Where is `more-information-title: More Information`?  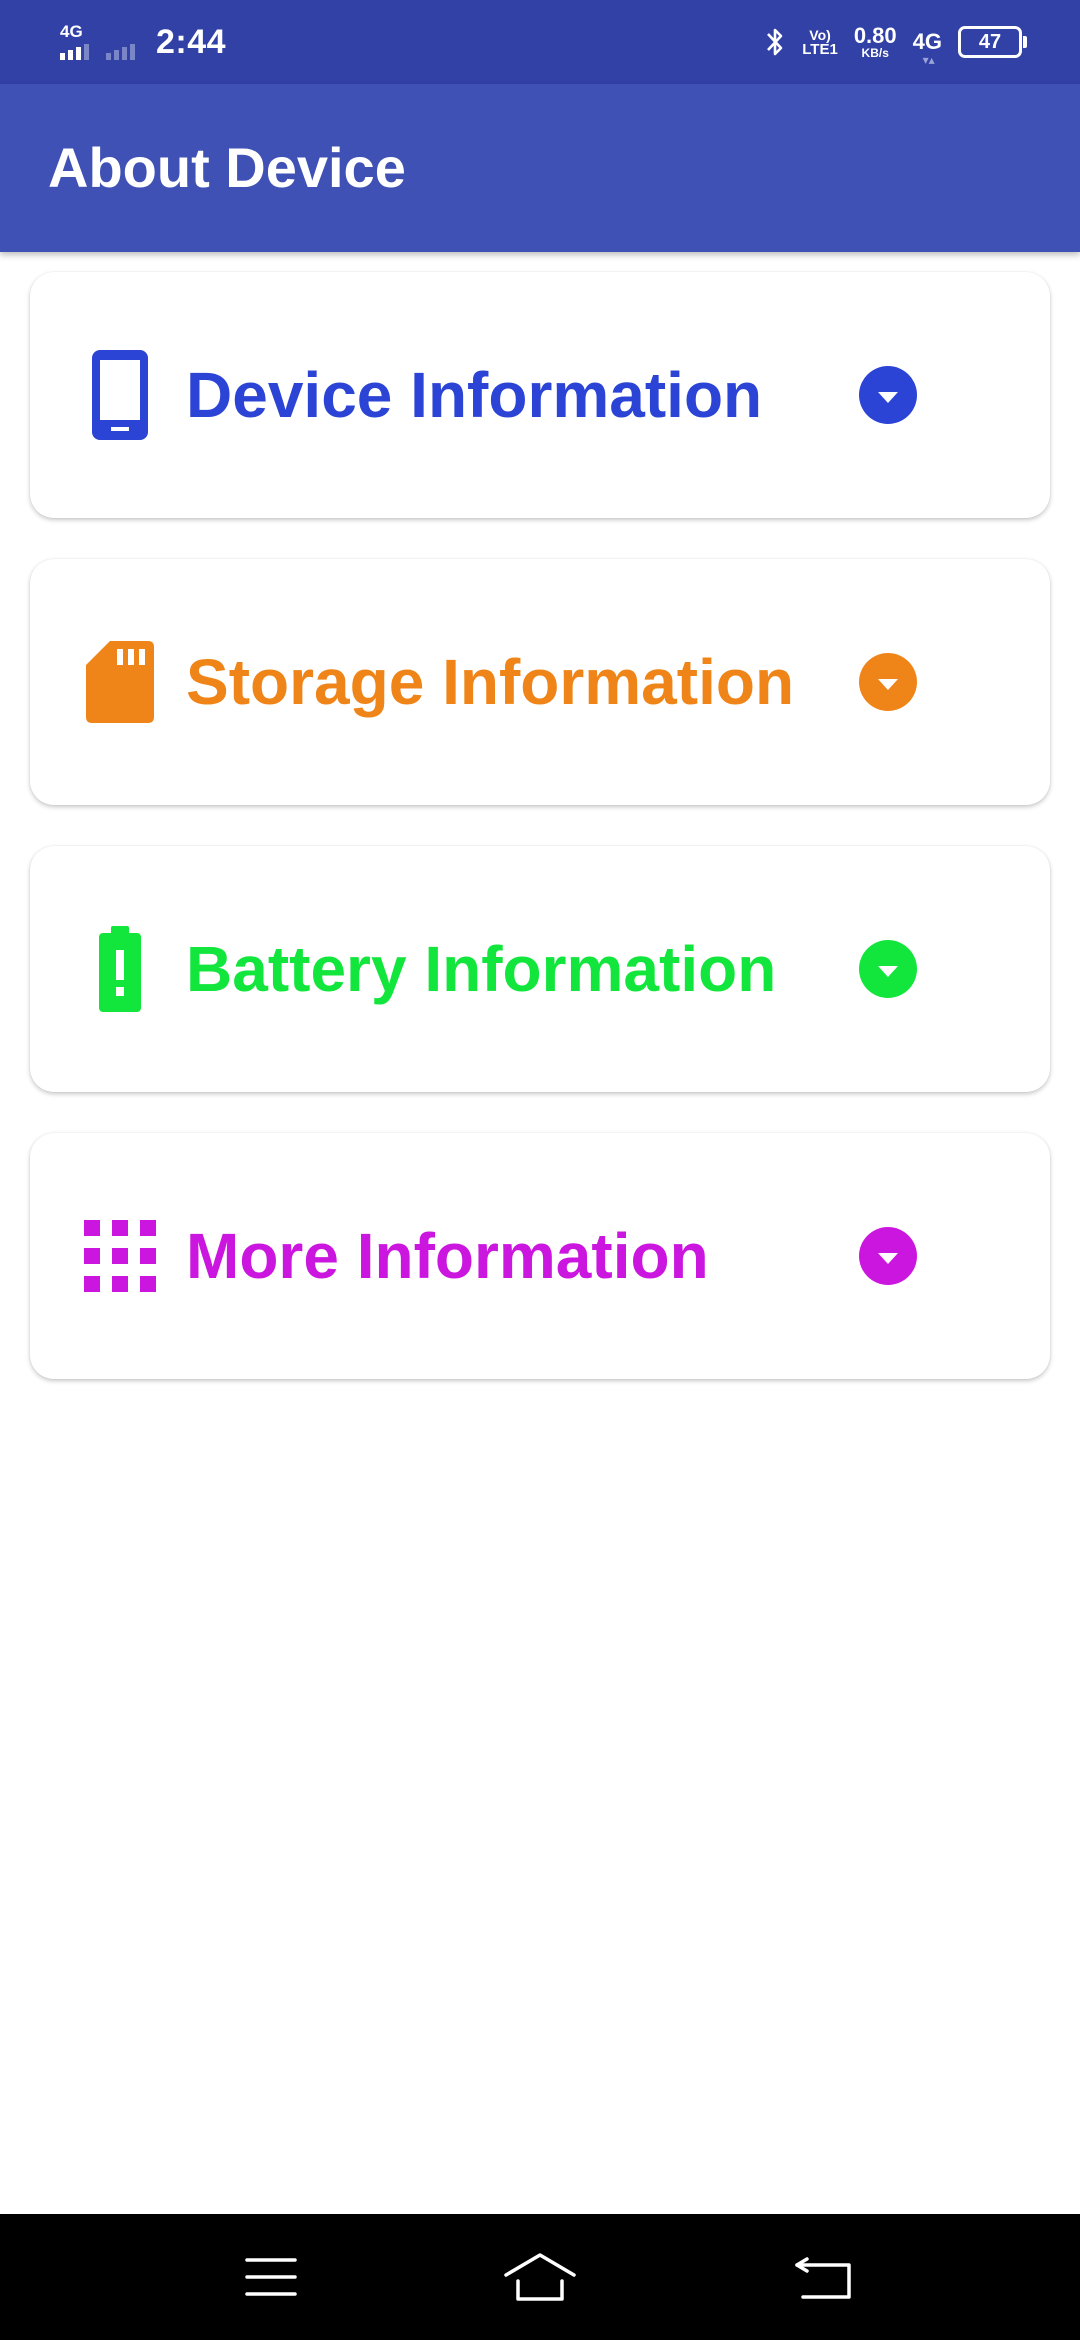
more-information-title: More Information is located at coordinates (447, 1256).